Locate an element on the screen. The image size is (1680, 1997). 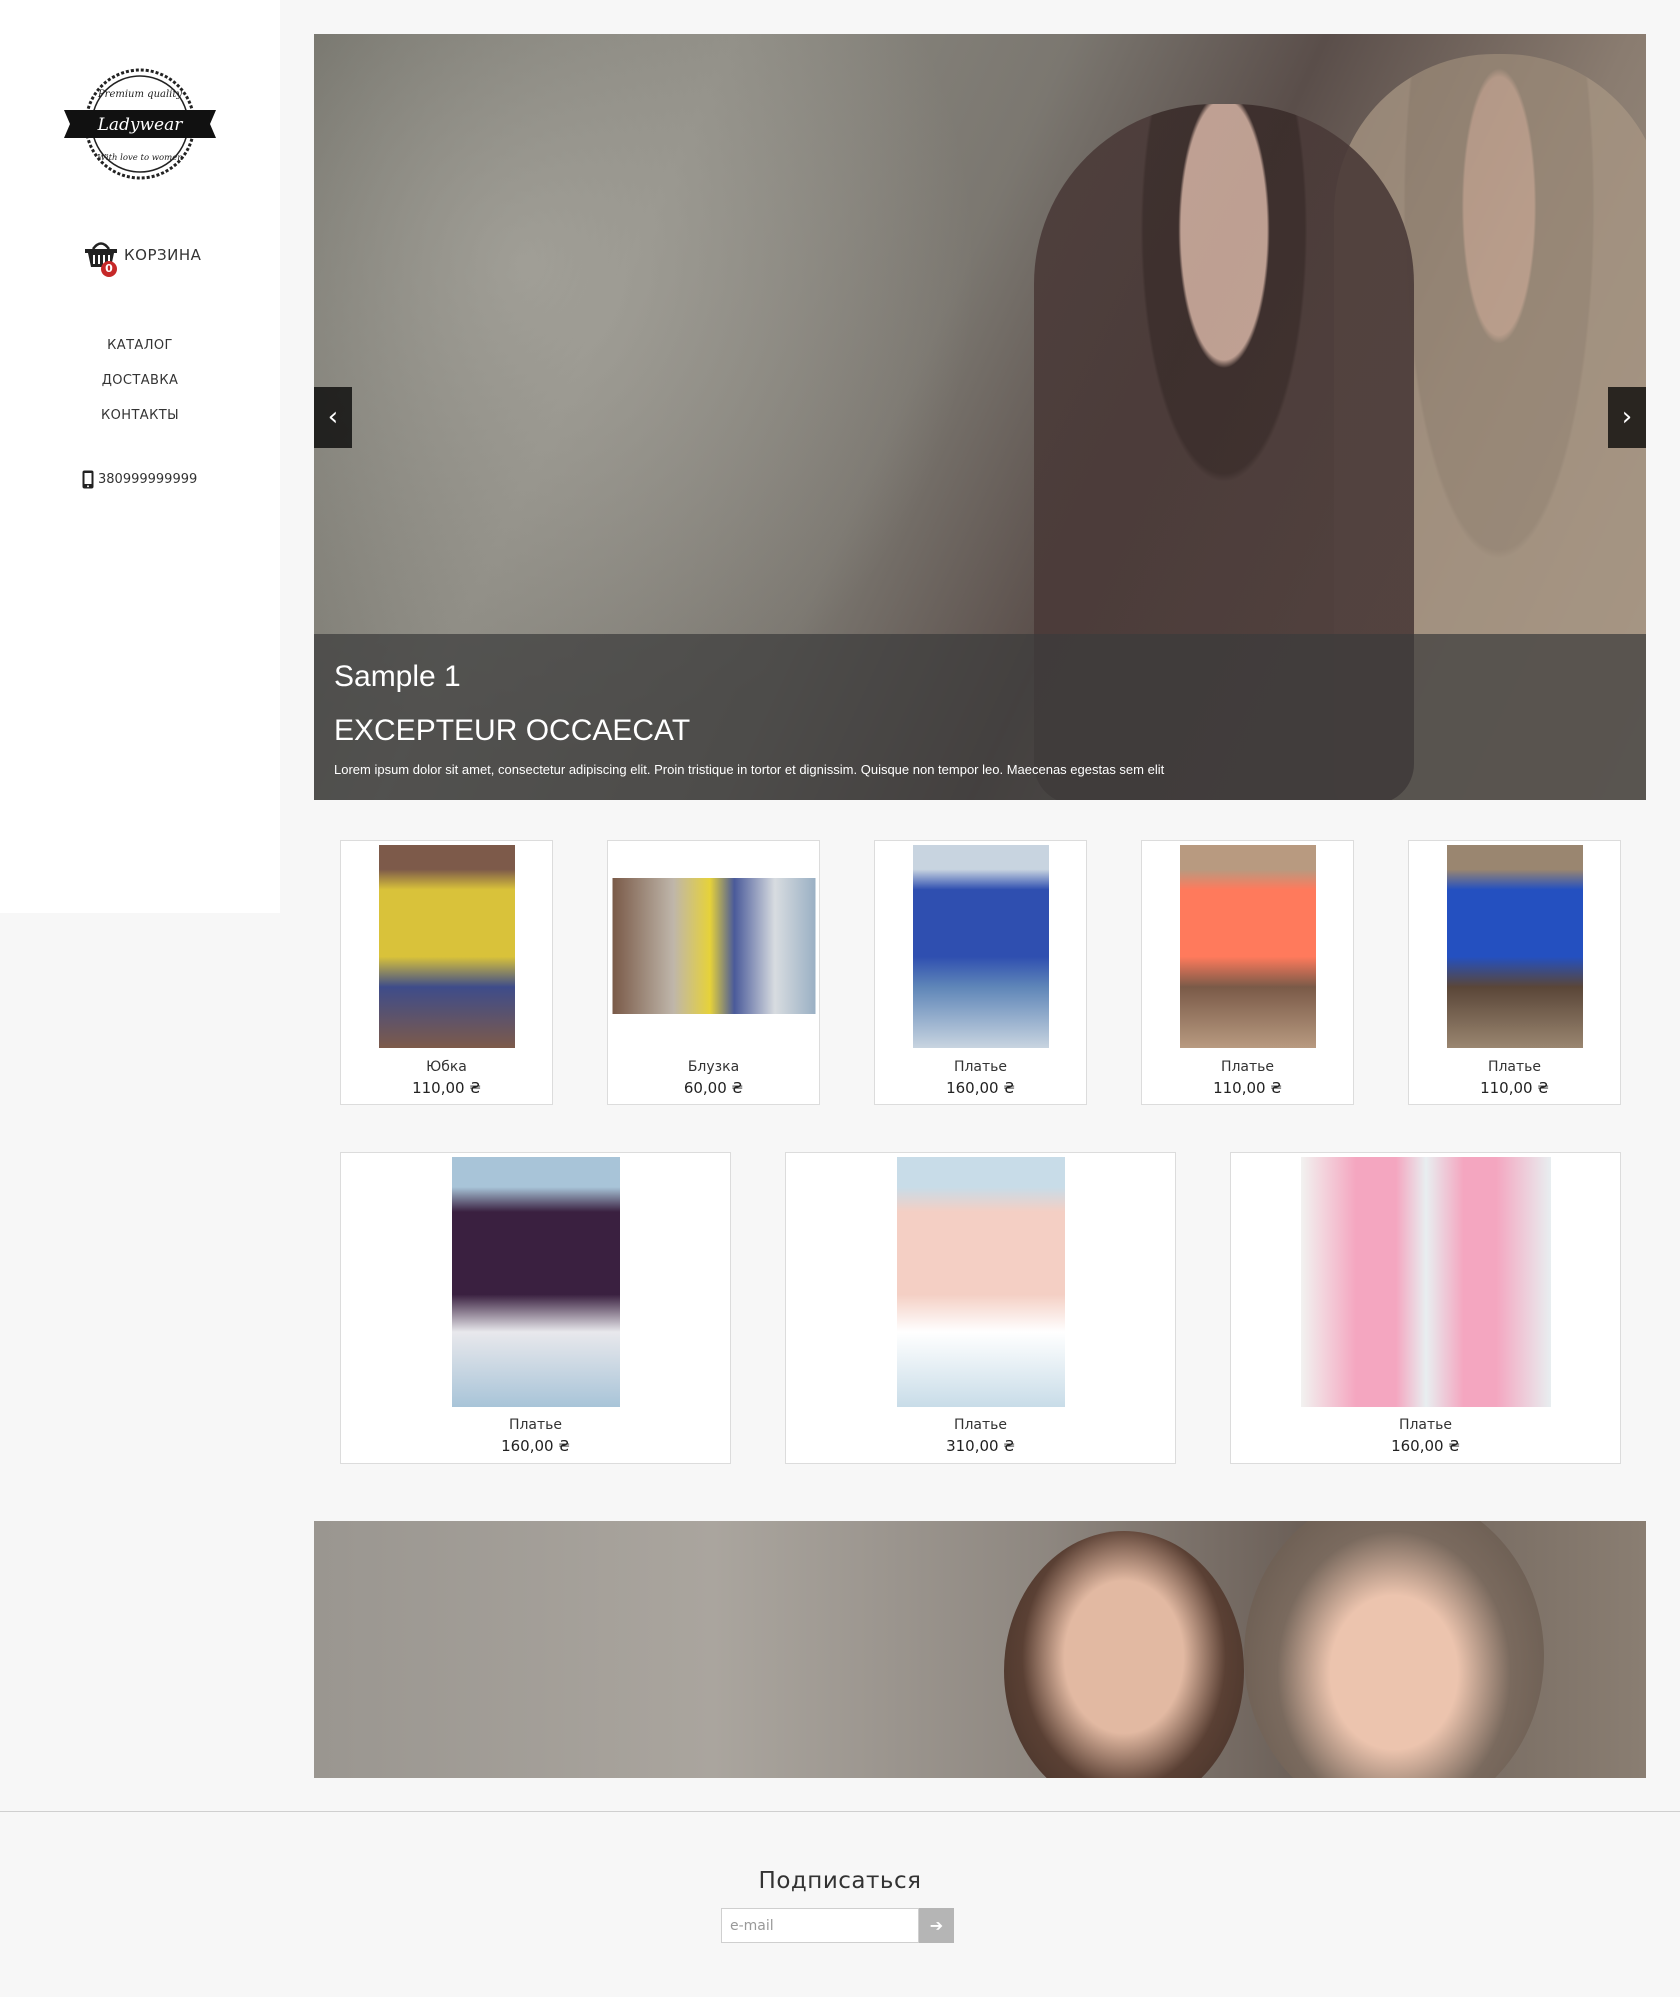
nav-item-contacts: КОНТАКТЫ is located at coordinates (140, 422).